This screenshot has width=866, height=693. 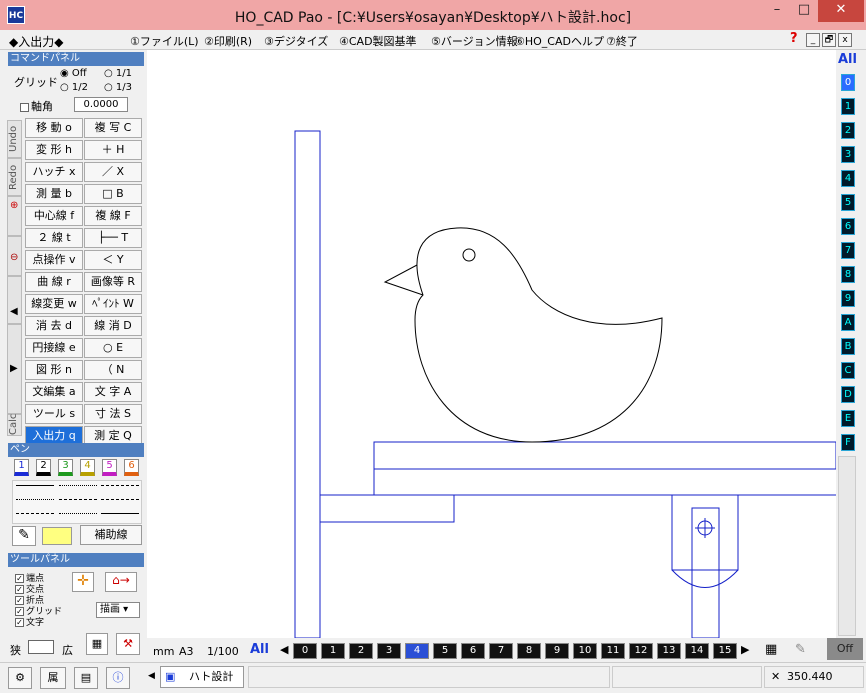 I want to click on axis-checkbox: 軸角, so click(x=36, y=106).